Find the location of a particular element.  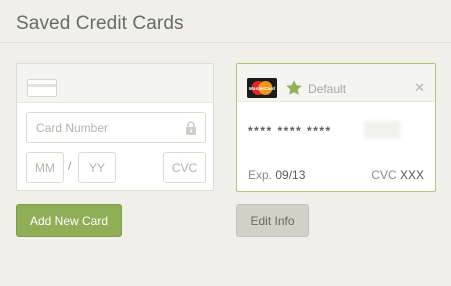

page-title: Saved Credit Cards is located at coordinates (100, 23).